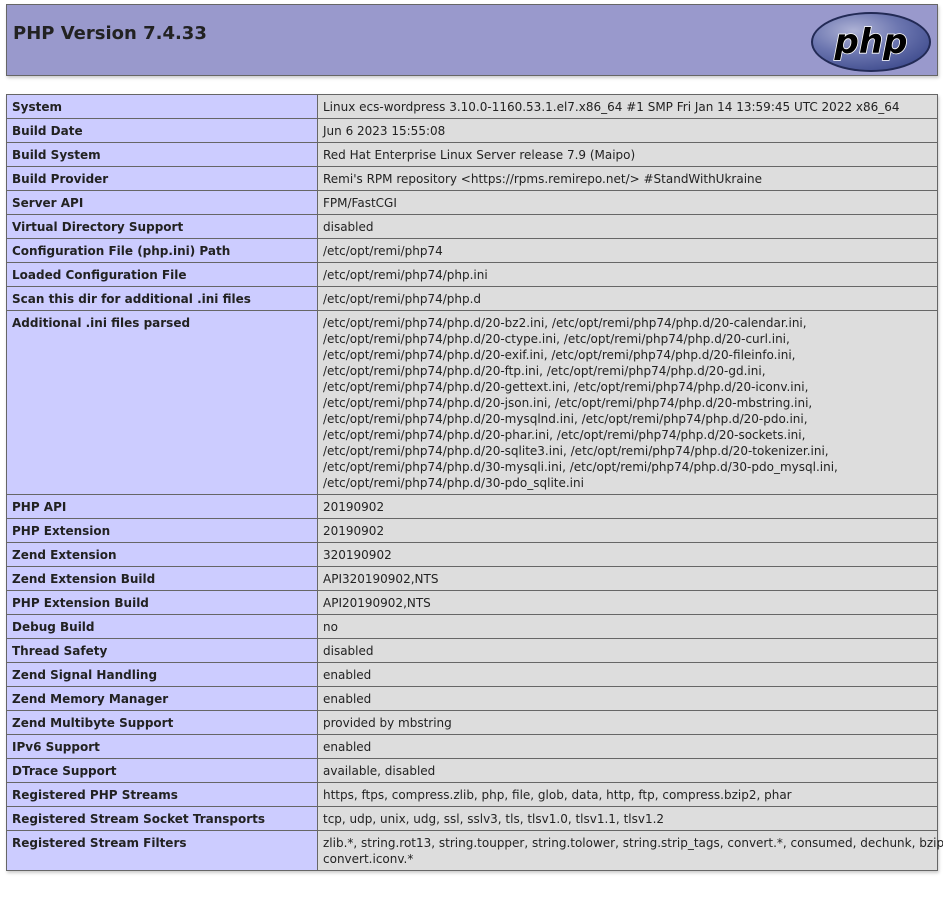 The height and width of the screenshot is (898, 943). I want to click on table-row: Zend Signal Handling enabled, so click(472, 674).